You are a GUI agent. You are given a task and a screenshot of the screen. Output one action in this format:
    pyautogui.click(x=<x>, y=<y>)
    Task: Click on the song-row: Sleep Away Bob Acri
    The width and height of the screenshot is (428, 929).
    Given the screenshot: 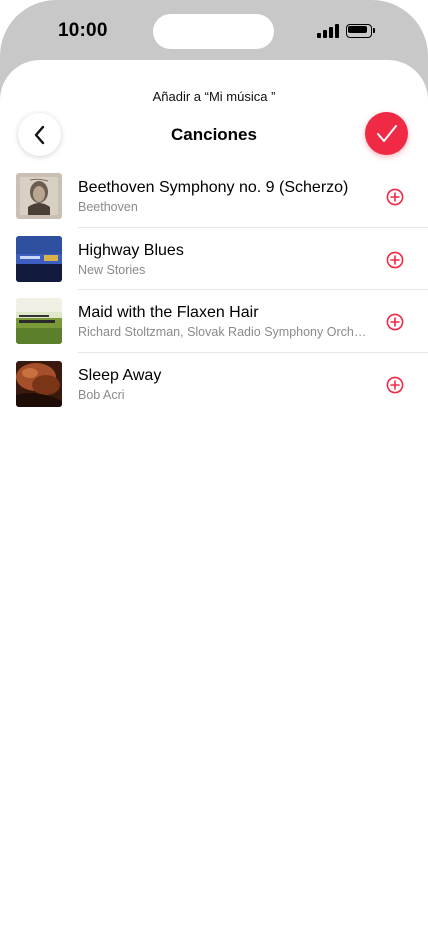 What is the action you would take?
    pyautogui.click(x=214, y=384)
    